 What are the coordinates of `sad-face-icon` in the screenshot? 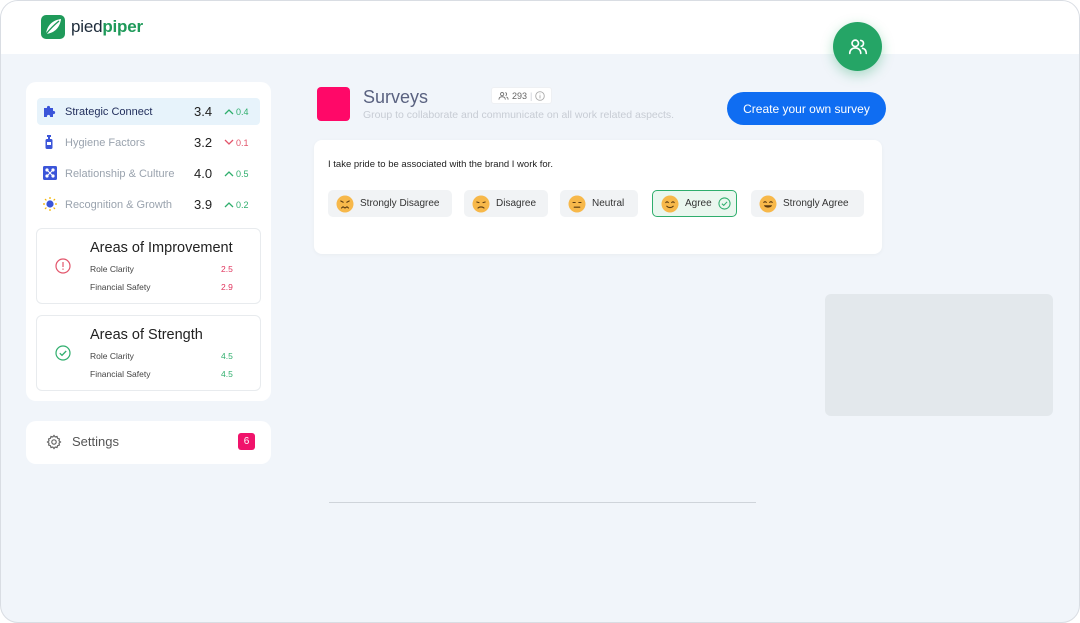 It's located at (481, 203).